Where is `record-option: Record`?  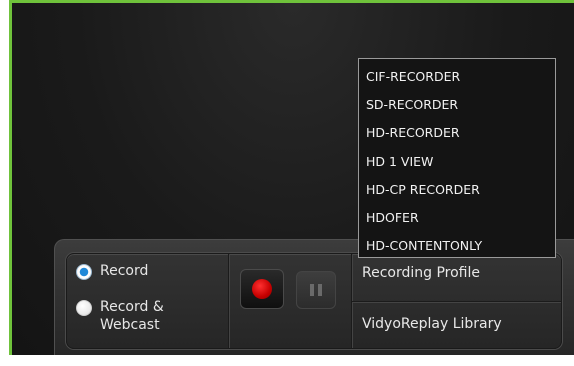
record-option: Record is located at coordinates (112, 271).